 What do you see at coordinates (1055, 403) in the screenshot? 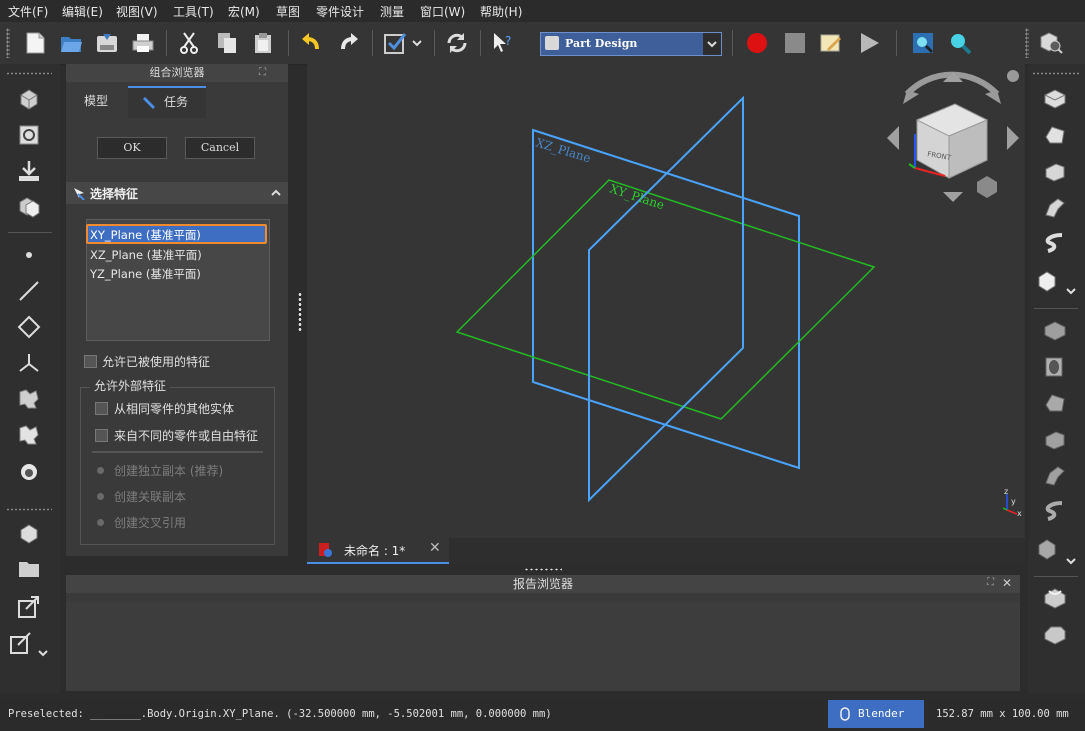
I see `groove-icon` at bounding box center [1055, 403].